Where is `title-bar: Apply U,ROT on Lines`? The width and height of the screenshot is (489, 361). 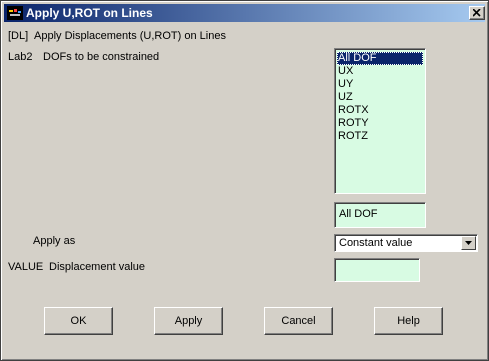
title-bar: Apply U,ROT on Lines is located at coordinates (244, 13).